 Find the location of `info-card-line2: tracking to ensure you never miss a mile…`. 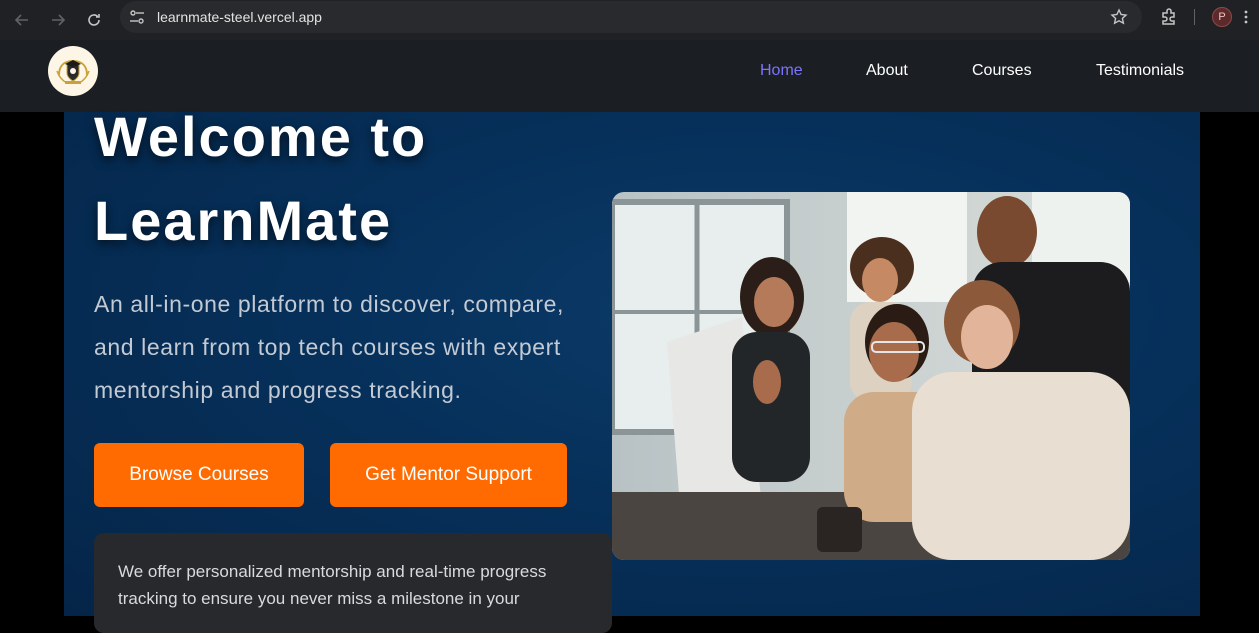

info-card-line2: tracking to ensure you never miss a mile… is located at coordinates (319, 598).